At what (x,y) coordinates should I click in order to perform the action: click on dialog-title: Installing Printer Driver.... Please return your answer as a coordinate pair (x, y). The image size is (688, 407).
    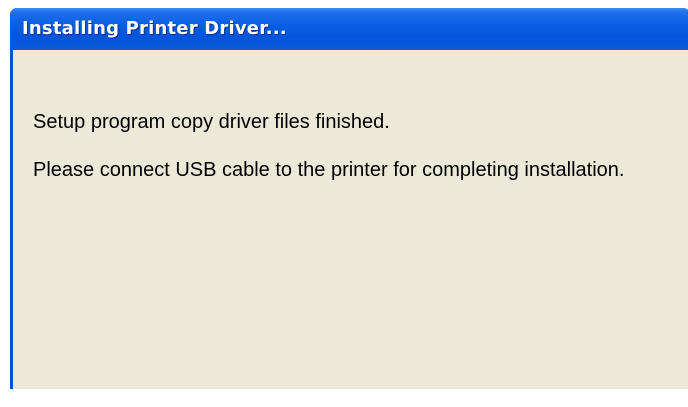
    Looking at the image, I should click on (154, 28).